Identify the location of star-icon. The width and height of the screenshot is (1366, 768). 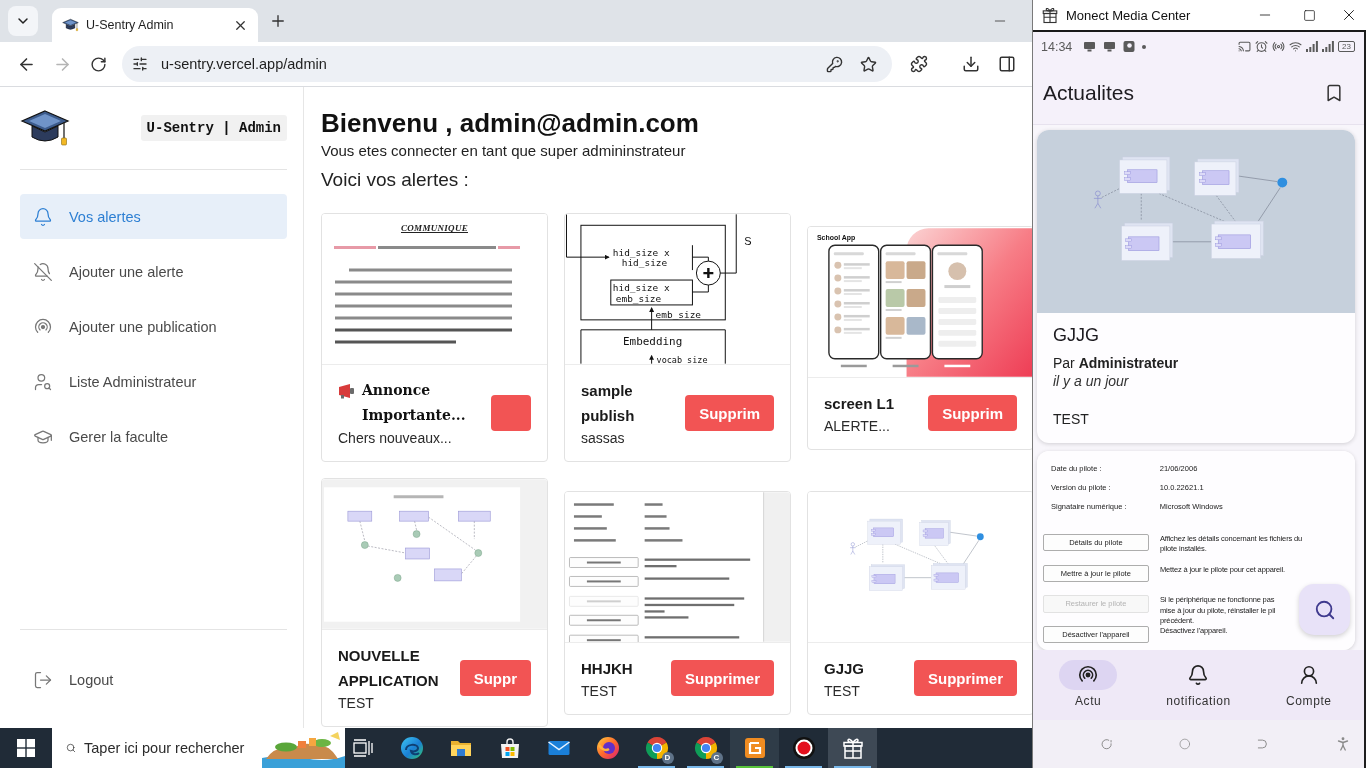
(868, 64).